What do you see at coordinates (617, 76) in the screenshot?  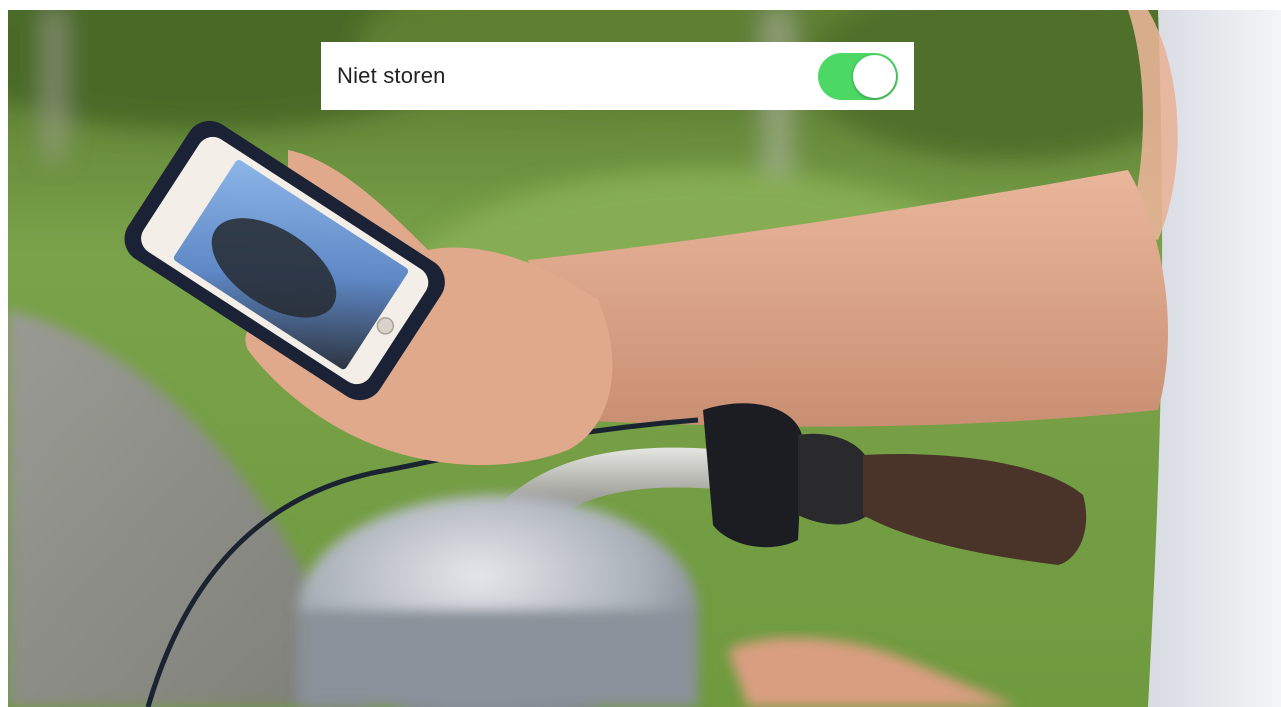 I see `do-not-disturb-row: Niet storen` at bounding box center [617, 76].